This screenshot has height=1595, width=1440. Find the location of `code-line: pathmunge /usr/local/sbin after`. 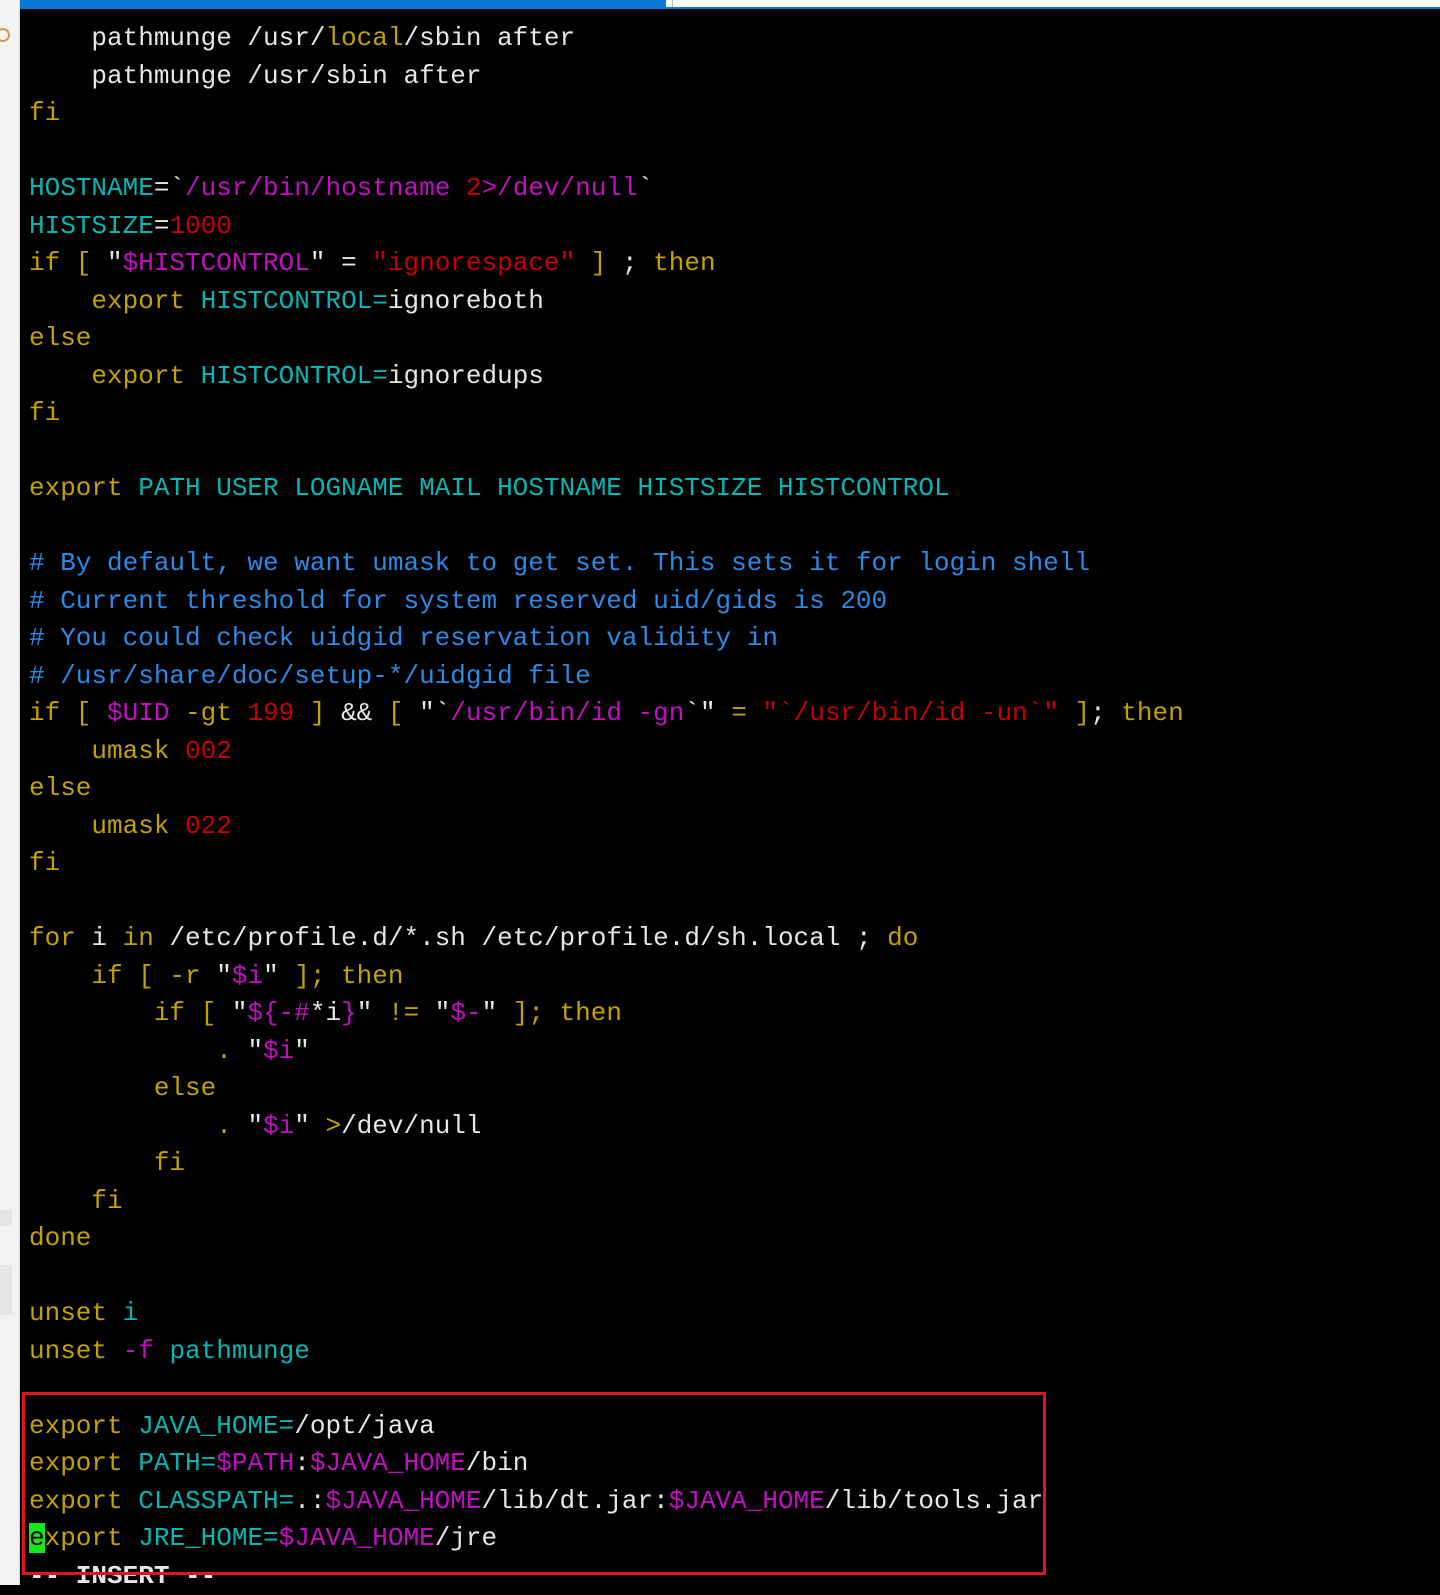

code-line: pathmunge /usr/local/sbin after is located at coordinates (606, 39).